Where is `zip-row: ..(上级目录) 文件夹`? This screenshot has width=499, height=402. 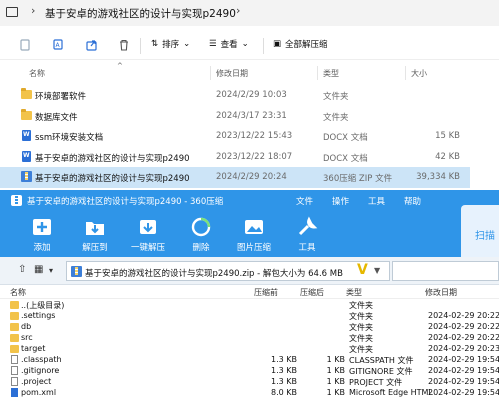 zip-row: ..(上级目录) 文件夹 is located at coordinates (249, 305).